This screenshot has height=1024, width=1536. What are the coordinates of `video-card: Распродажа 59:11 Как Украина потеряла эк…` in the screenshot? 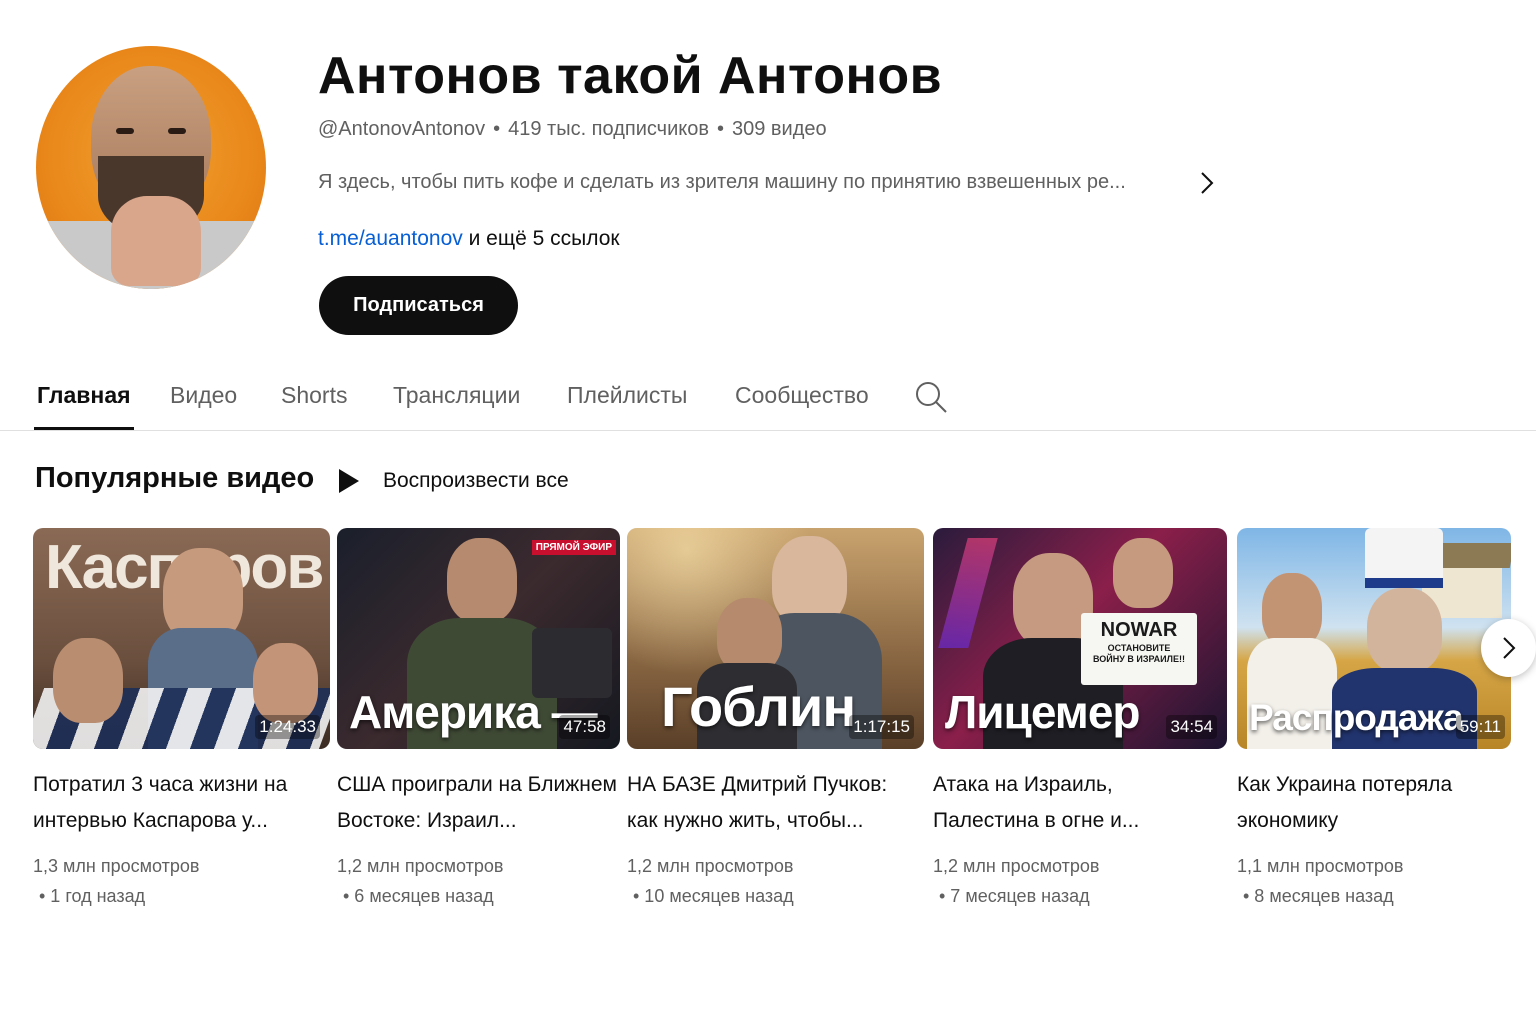 It's located at (1374, 719).